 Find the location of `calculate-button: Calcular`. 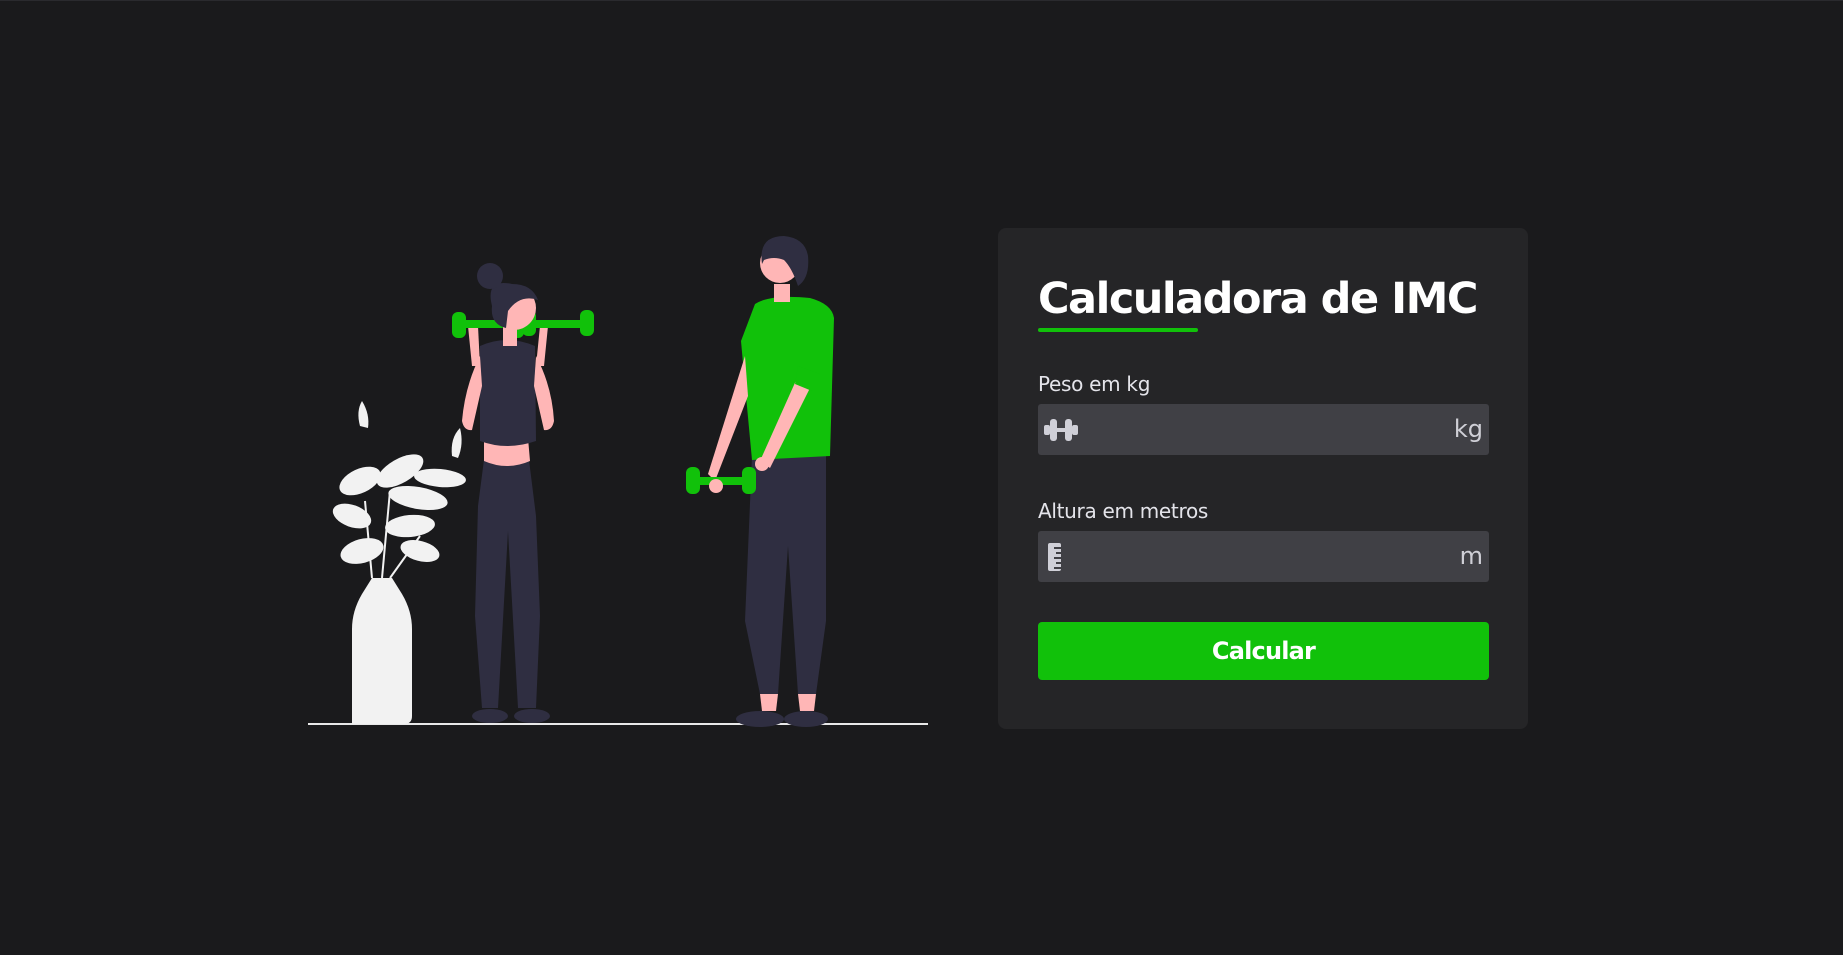

calculate-button: Calcular is located at coordinates (1263, 651).